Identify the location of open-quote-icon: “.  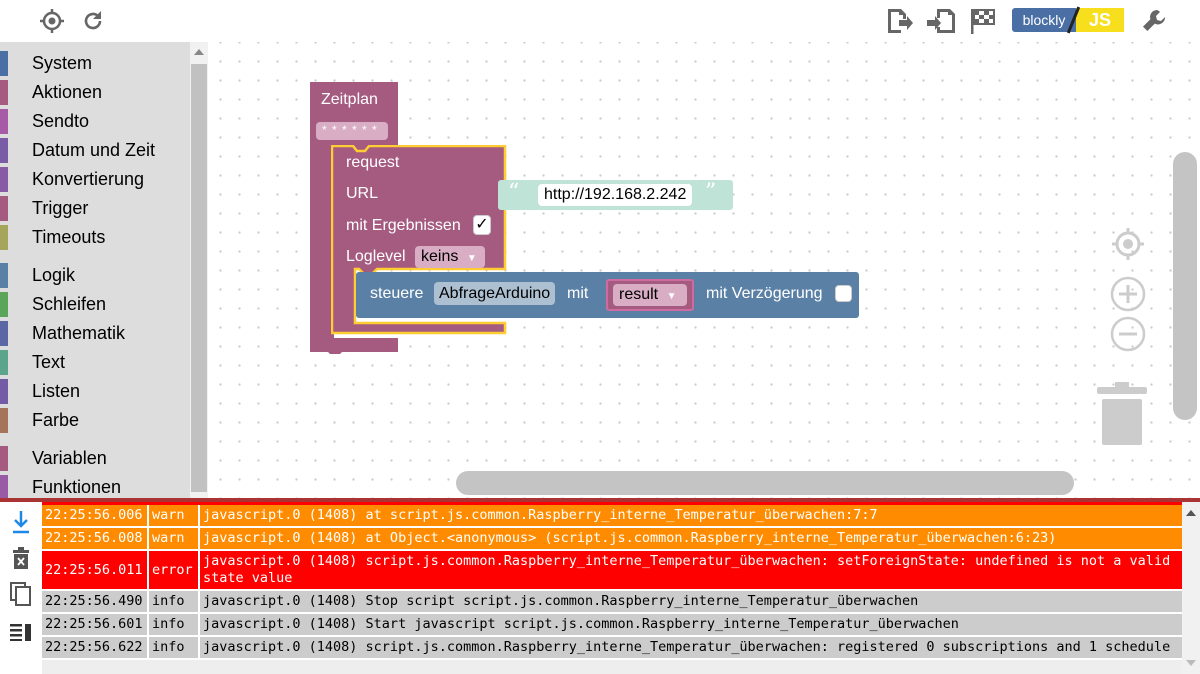
(514, 192).